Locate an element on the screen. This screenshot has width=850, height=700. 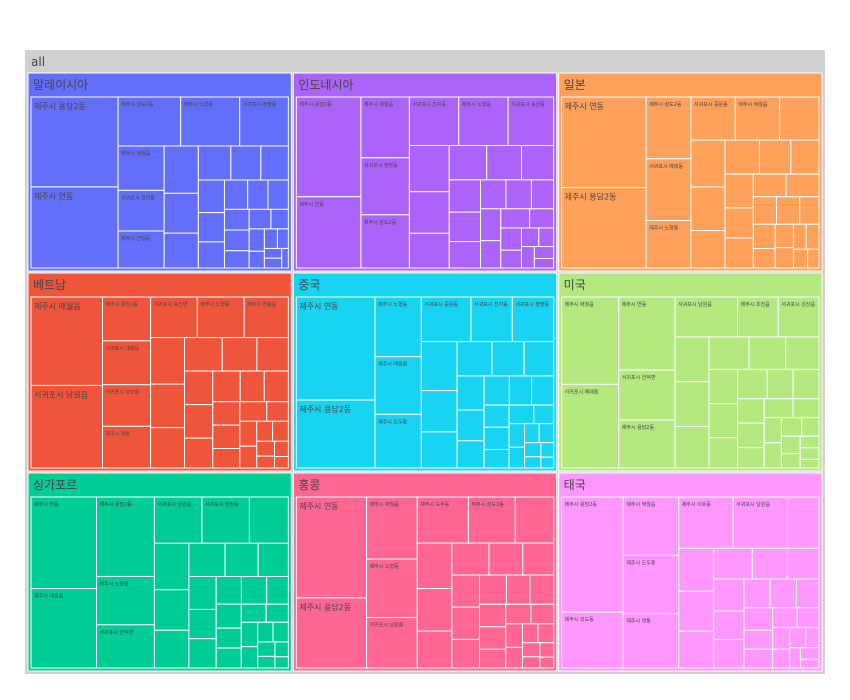
leaf-tile: 서귀포시 중문동 is located at coordinates (446, 319).